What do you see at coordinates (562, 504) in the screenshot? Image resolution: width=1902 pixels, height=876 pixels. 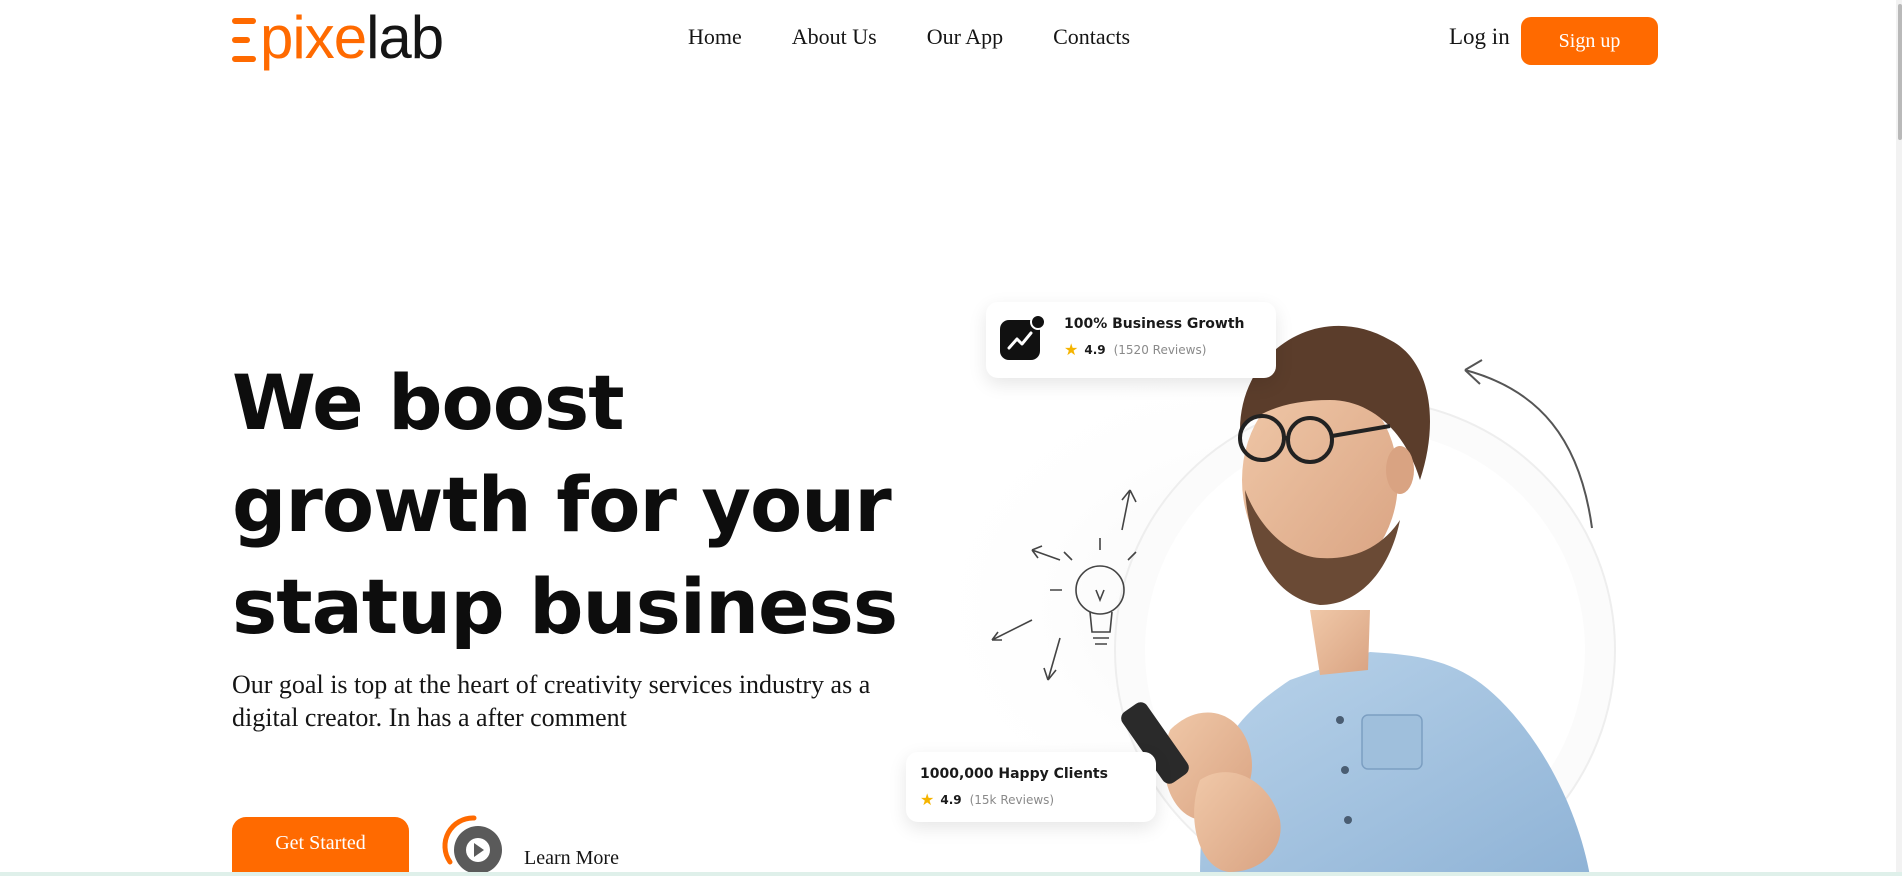 I see `hero-title-line-2: growth for your` at bounding box center [562, 504].